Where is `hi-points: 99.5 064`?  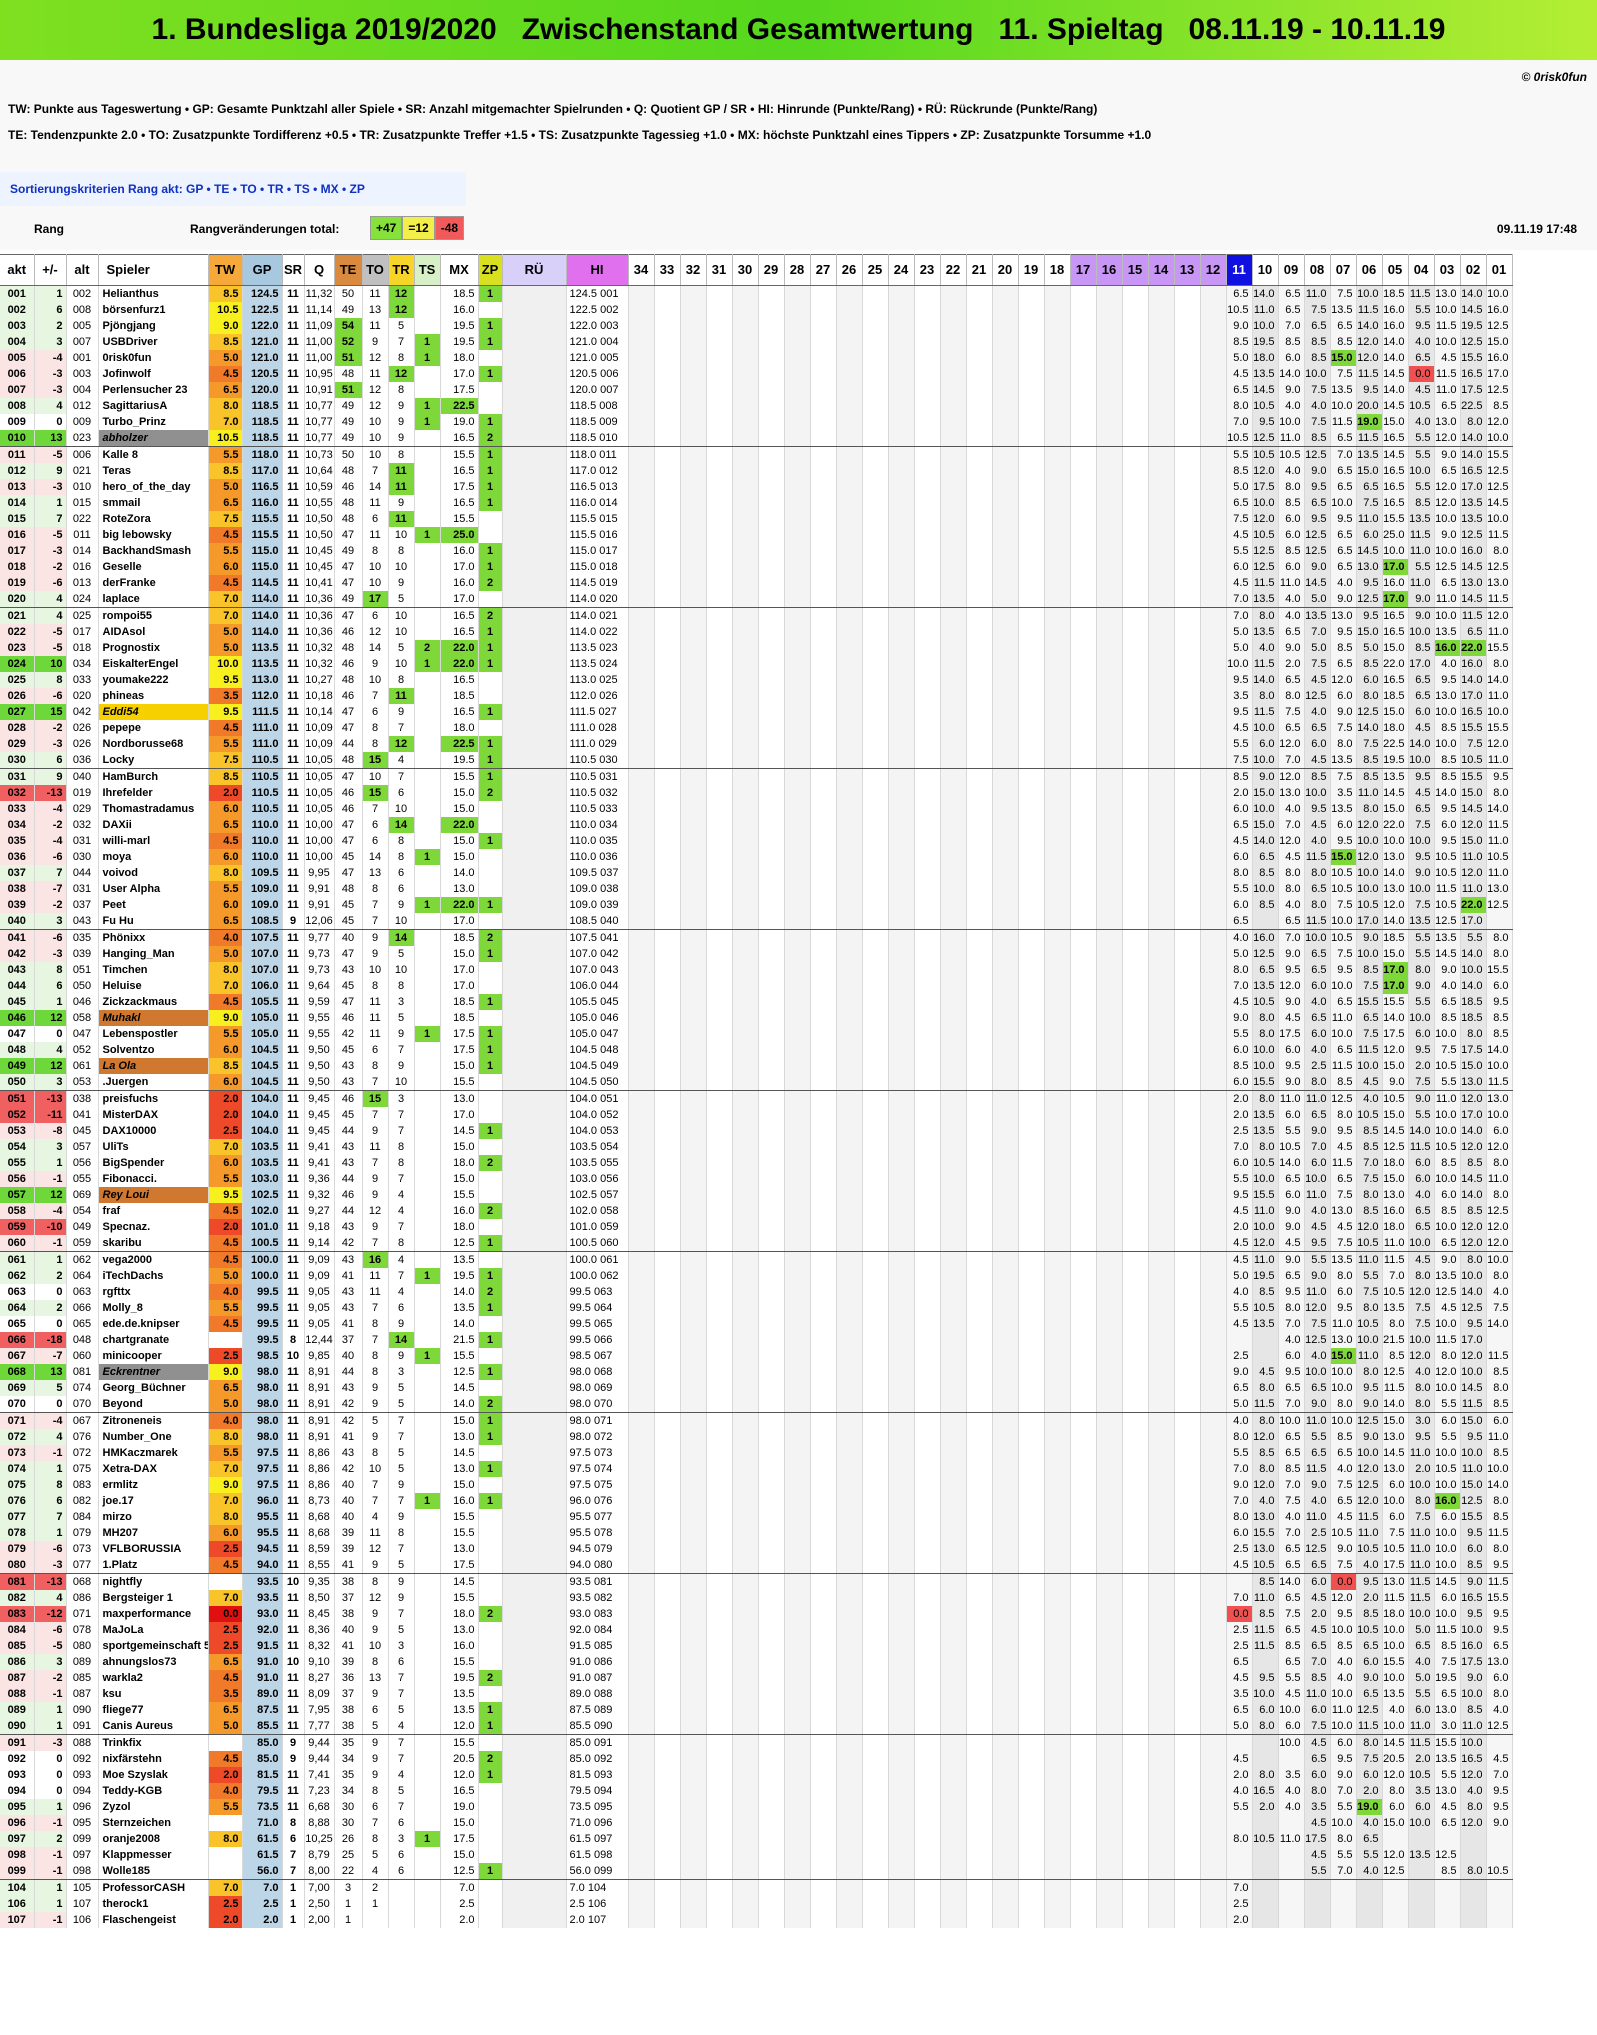 hi-points: 99.5 064 is located at coordinates (597, 1308).